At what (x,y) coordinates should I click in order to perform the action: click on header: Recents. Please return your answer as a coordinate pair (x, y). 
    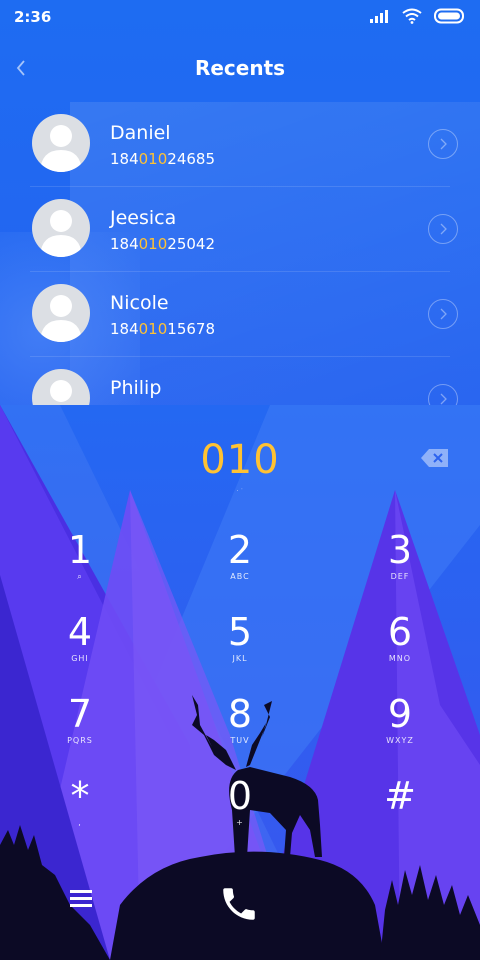
    Looking at the image, I should click on (240, 70).